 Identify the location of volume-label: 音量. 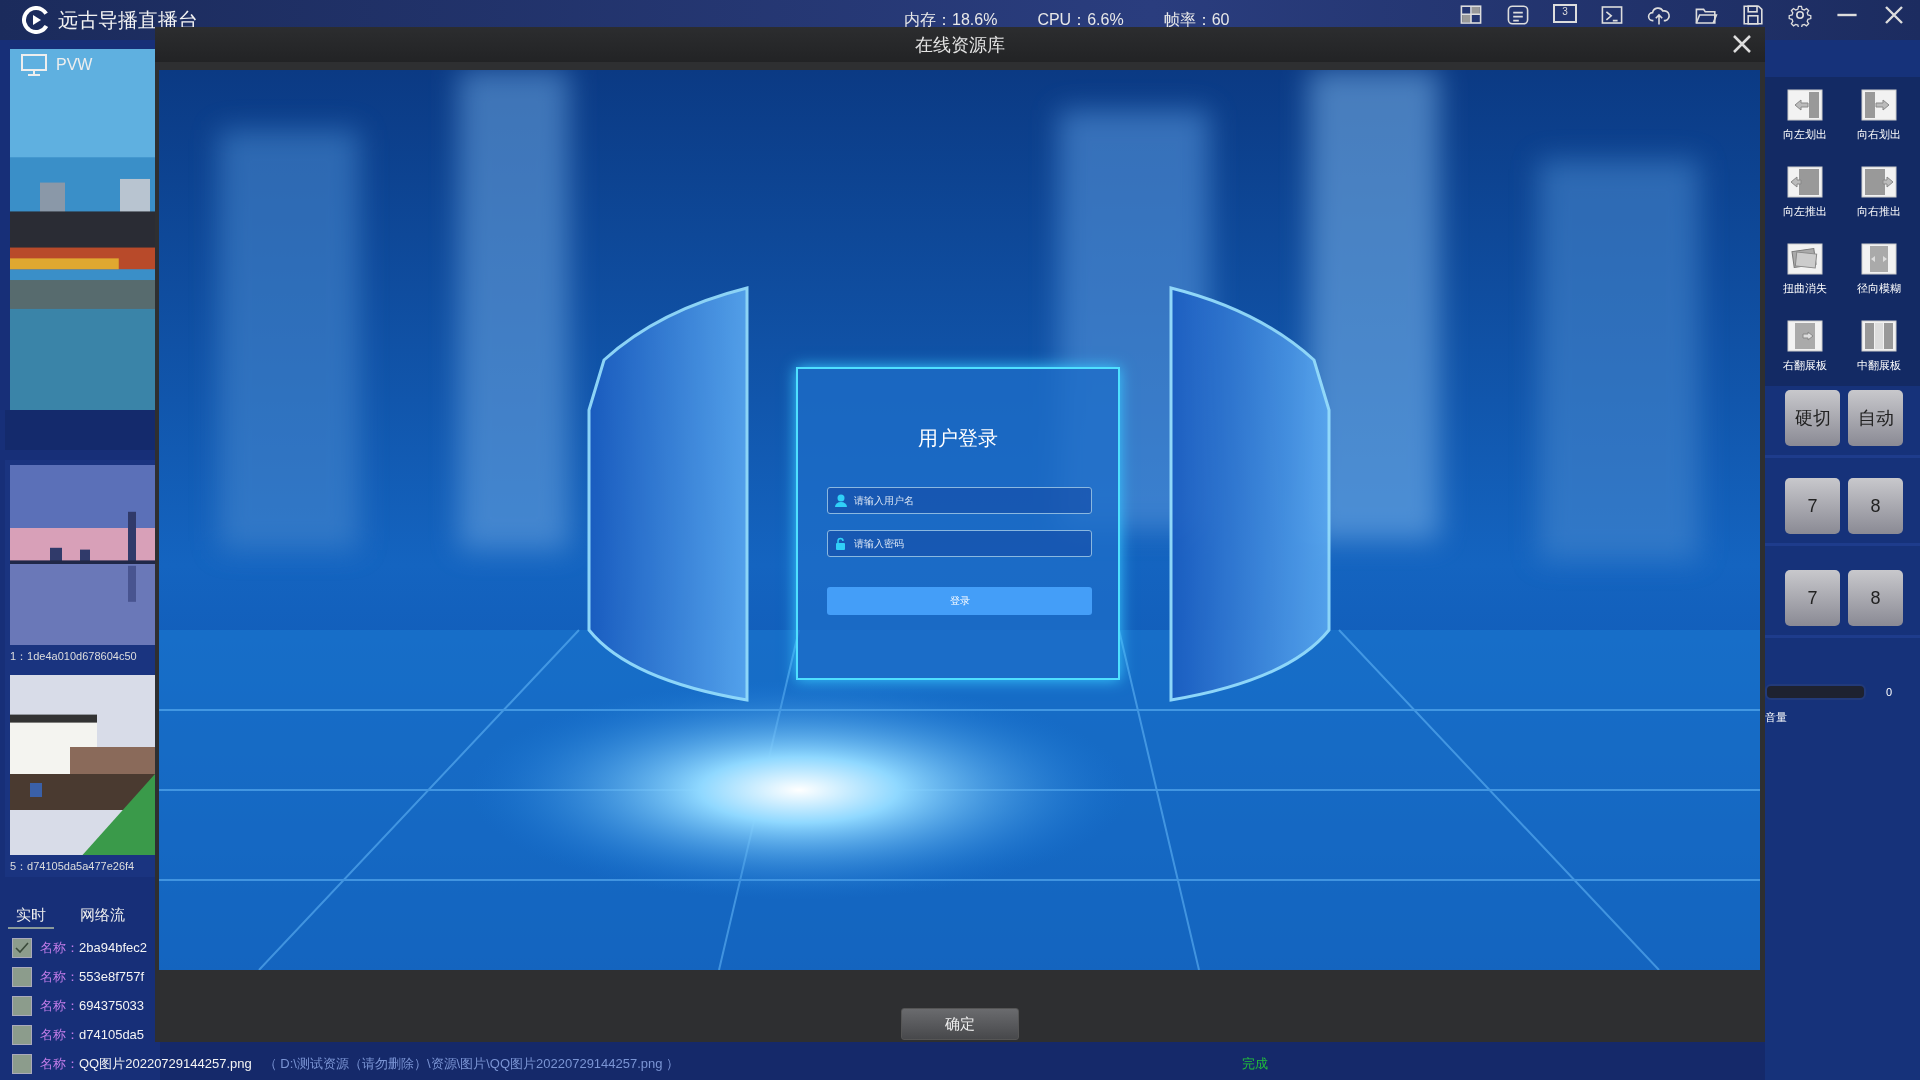
(1776, 717).